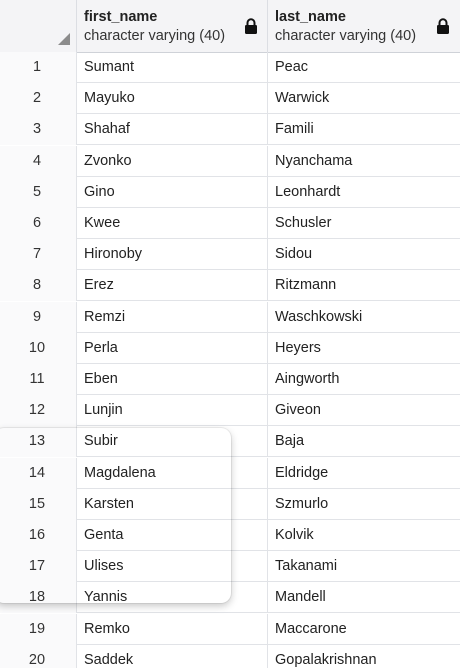  What do you see at coordinates (364, 504) in the screenshot?
I see `cell-last-name: Szmurlo` at bounding box center [364, 504].